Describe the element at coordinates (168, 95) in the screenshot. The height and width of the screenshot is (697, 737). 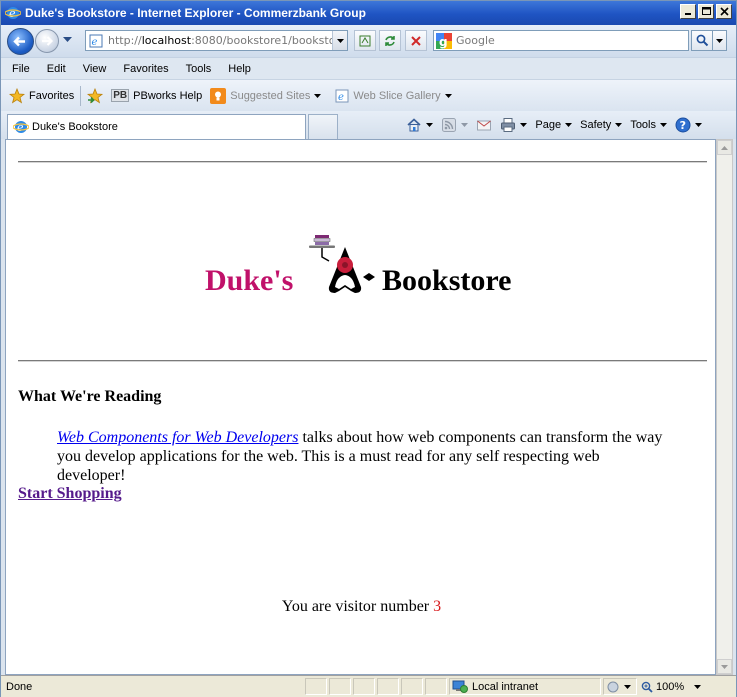
I see `favorite-label: PBworks Help` at that location.